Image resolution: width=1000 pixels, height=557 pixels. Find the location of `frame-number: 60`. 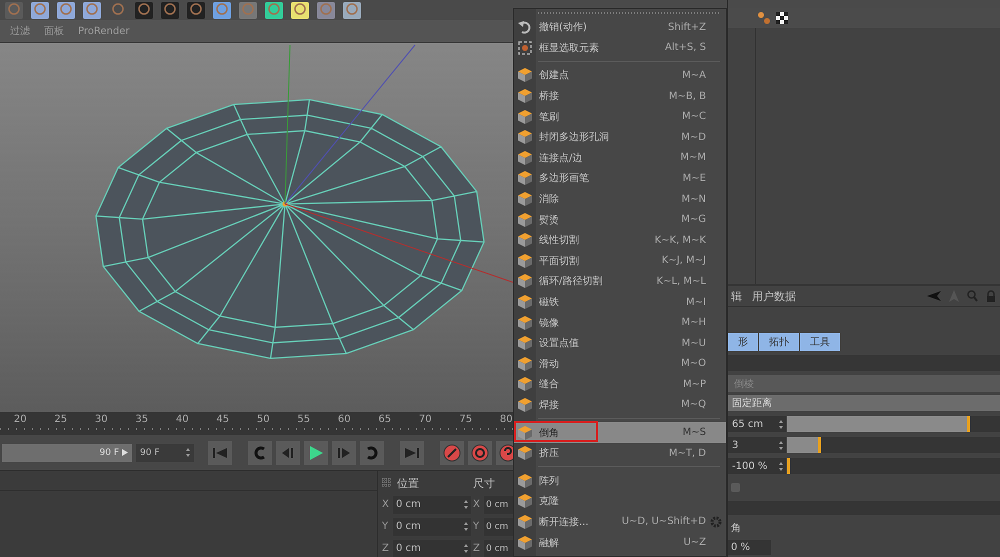

frame-number: 60 is located at coordinates (344, 420).